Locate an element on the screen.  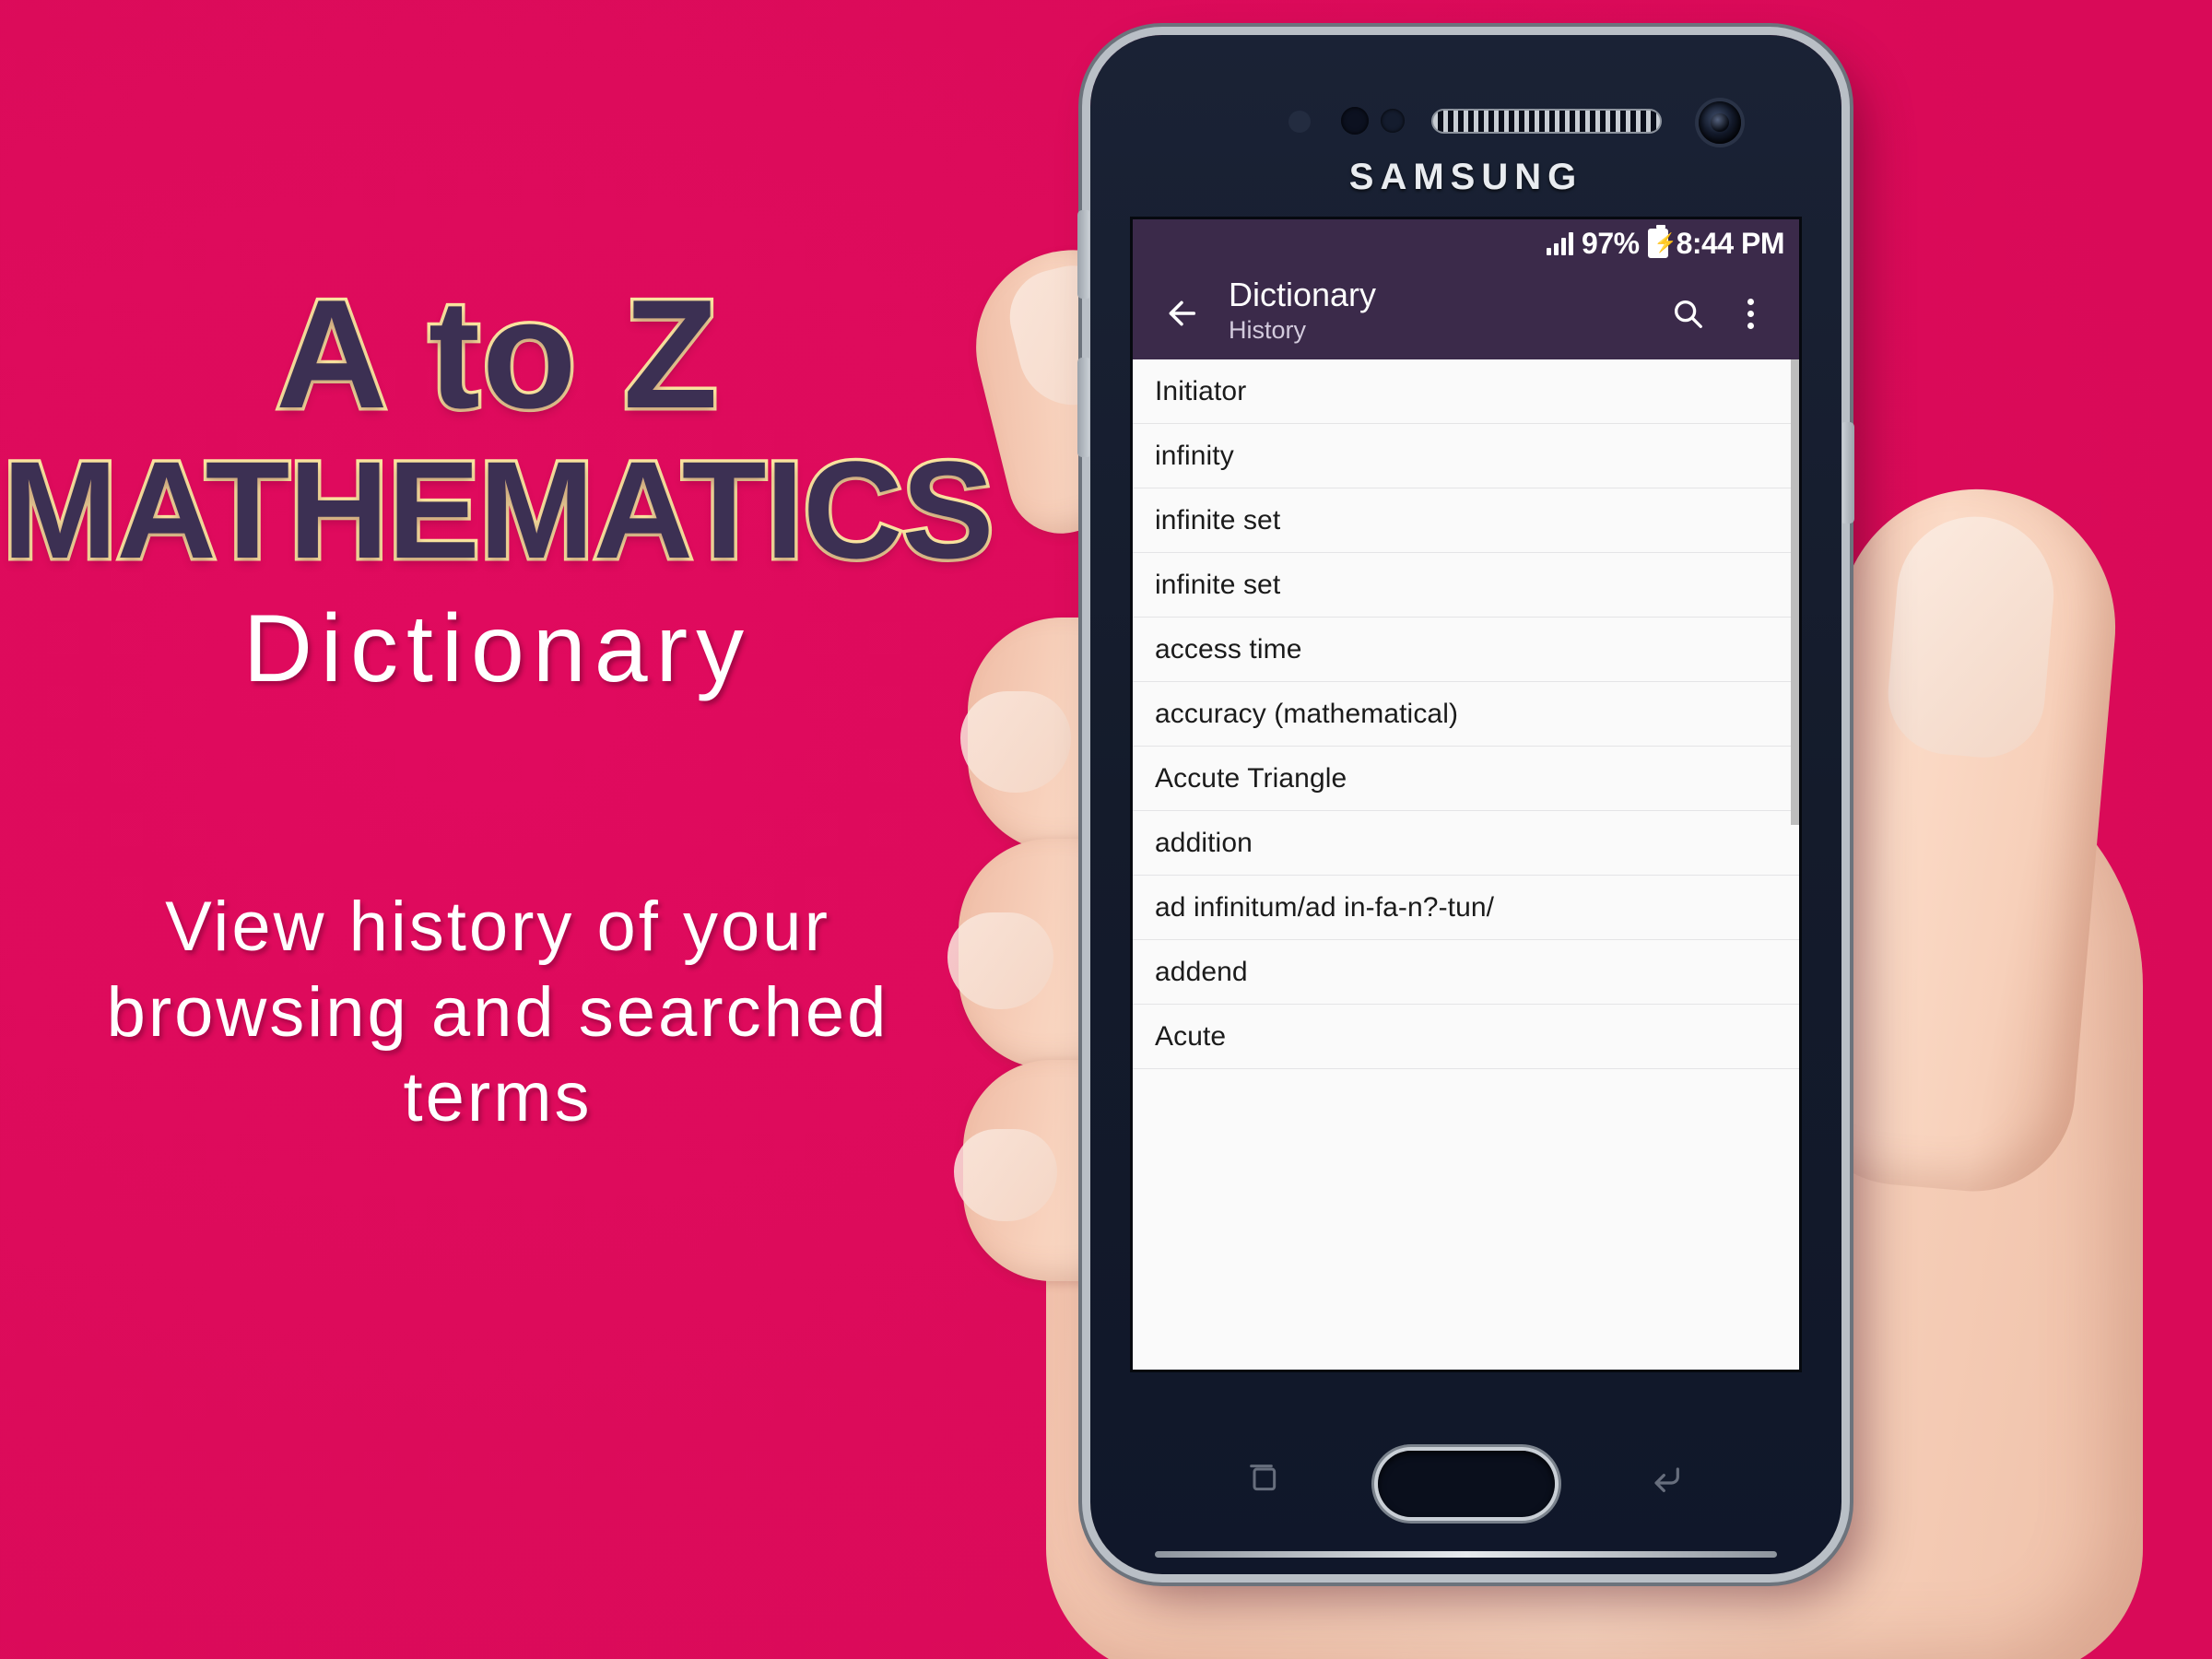
battery-charging-icon: ⚡ is located at coordinates (1662, 241).